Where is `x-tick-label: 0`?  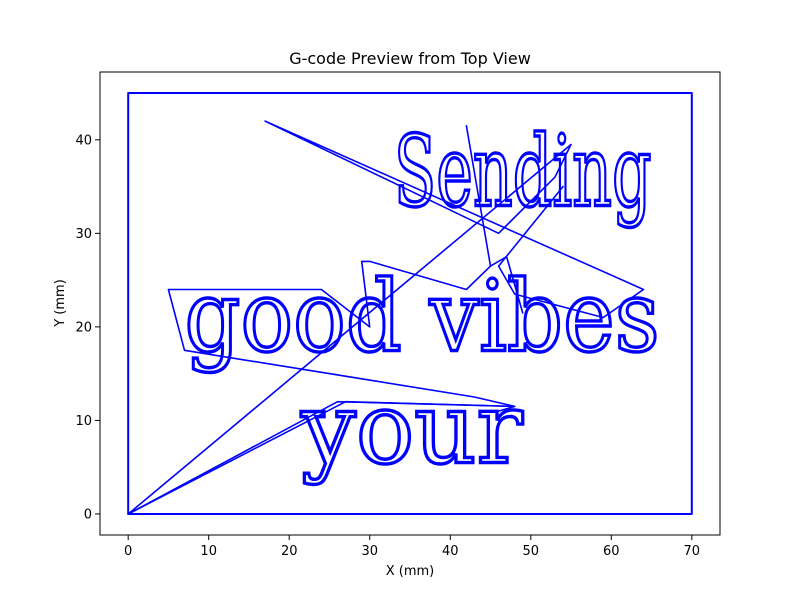 x-tick-label: 0 is located at coordinates (128, 551).